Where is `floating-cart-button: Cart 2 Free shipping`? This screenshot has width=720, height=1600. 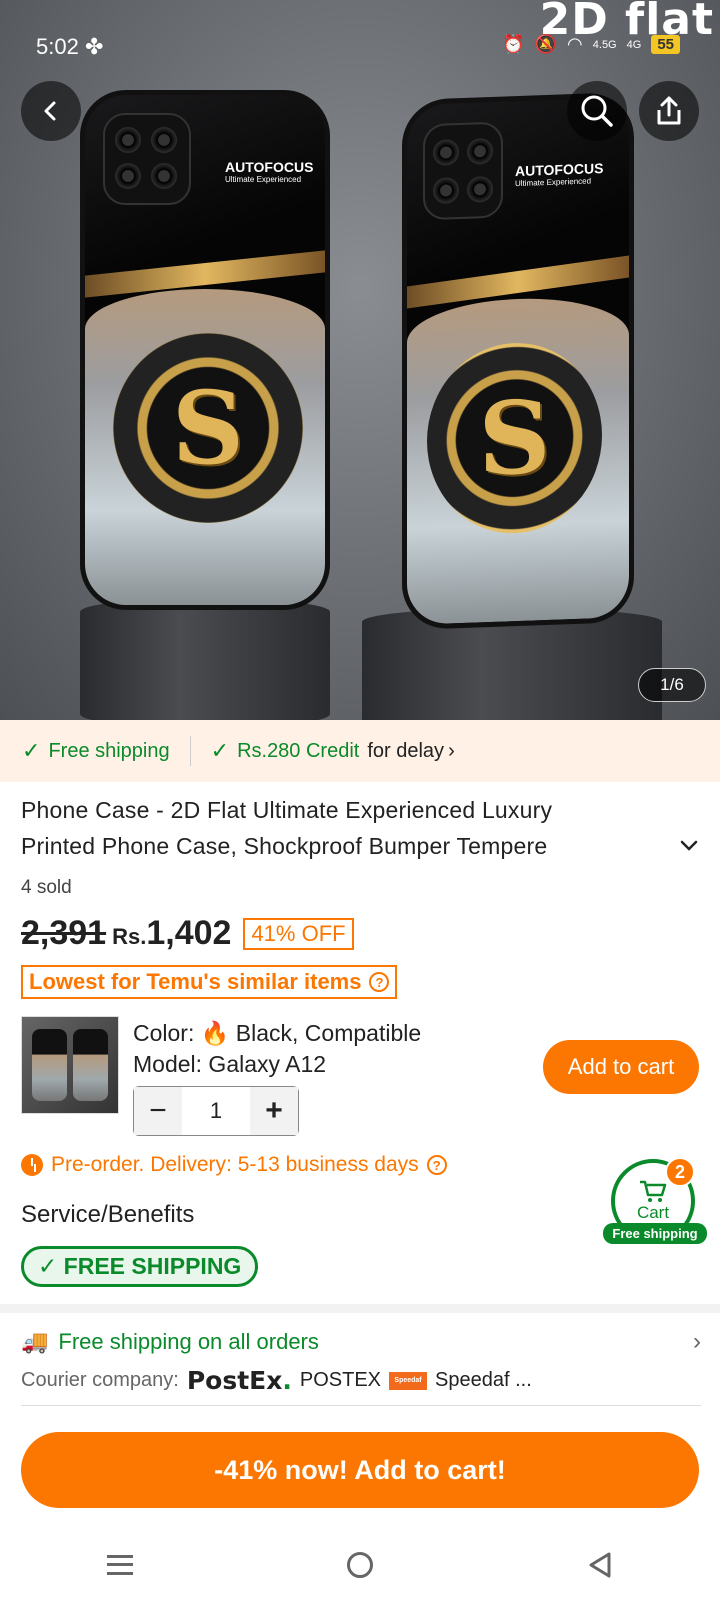 floating-cart-button: Cart 2 Free shipping is located at coordinates (655, 1210).